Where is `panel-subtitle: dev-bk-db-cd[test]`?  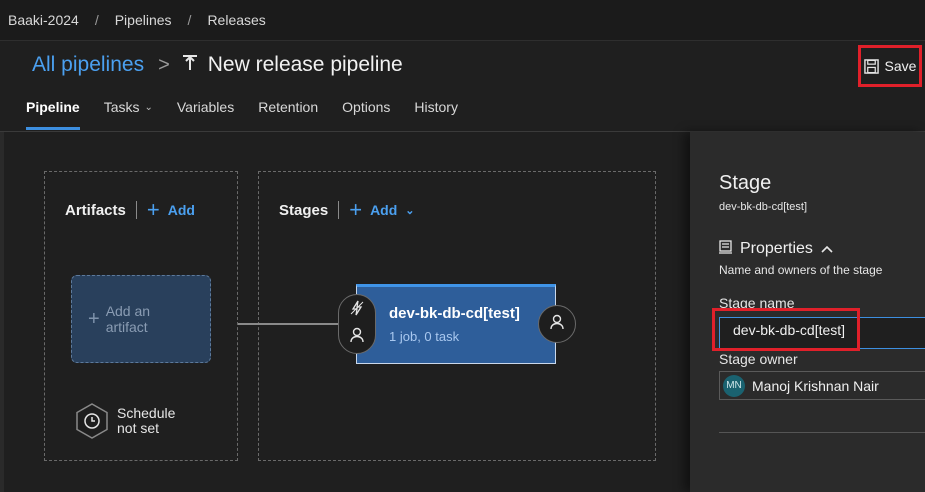
panel-subtitle: dev-bk-db-cd[test] is located at coordinates (763, 207).